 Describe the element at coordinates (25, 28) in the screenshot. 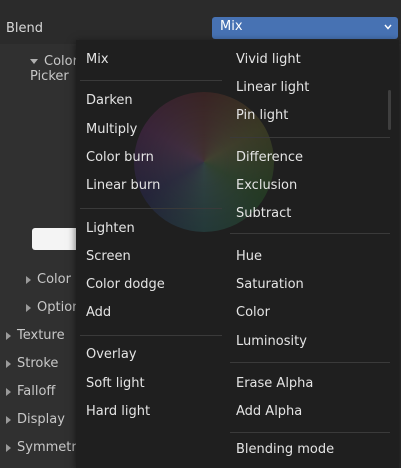

I see `blend-label: Blend` at that location.